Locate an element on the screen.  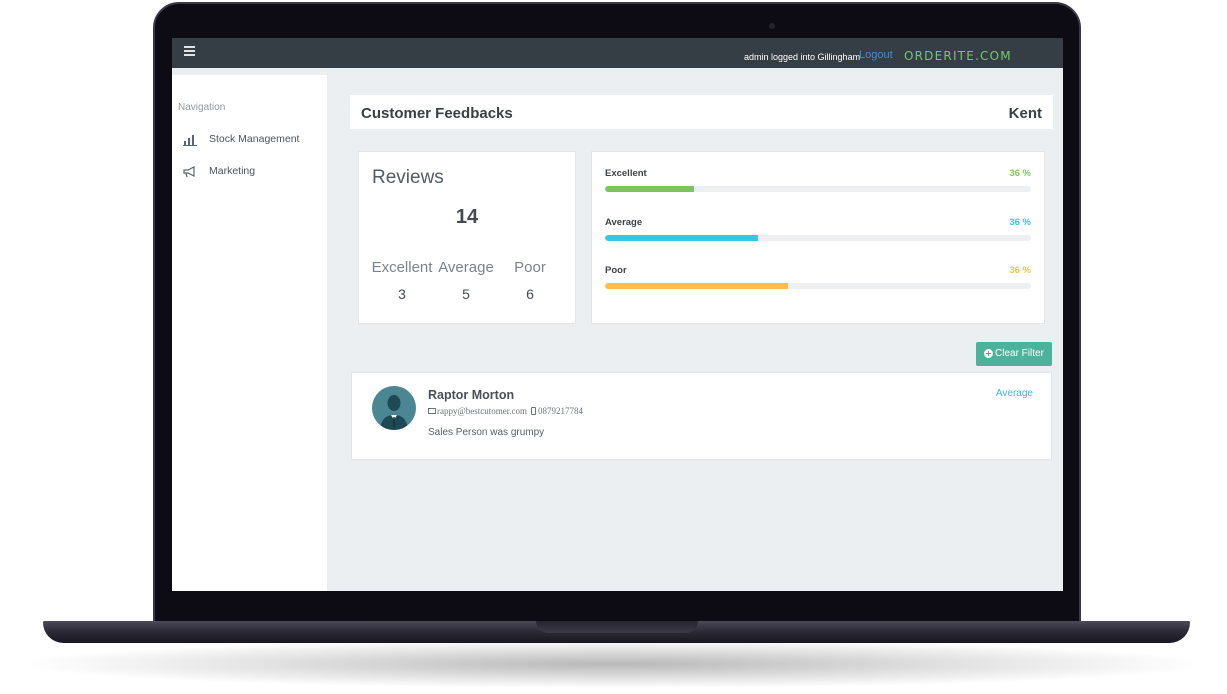
review-count-value: 6 is located at coordinates (530, 294).